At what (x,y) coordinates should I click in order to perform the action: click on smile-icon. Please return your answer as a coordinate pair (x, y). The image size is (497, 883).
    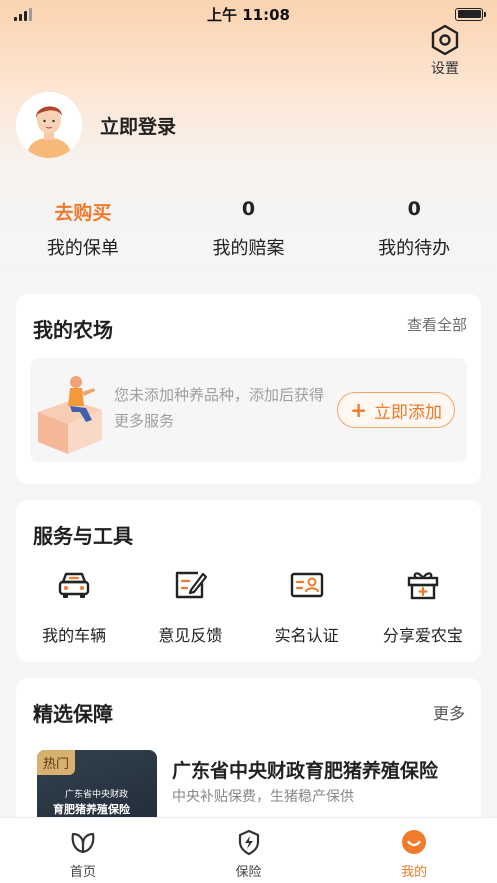
    Looking at the image, I should click on (414, 842).